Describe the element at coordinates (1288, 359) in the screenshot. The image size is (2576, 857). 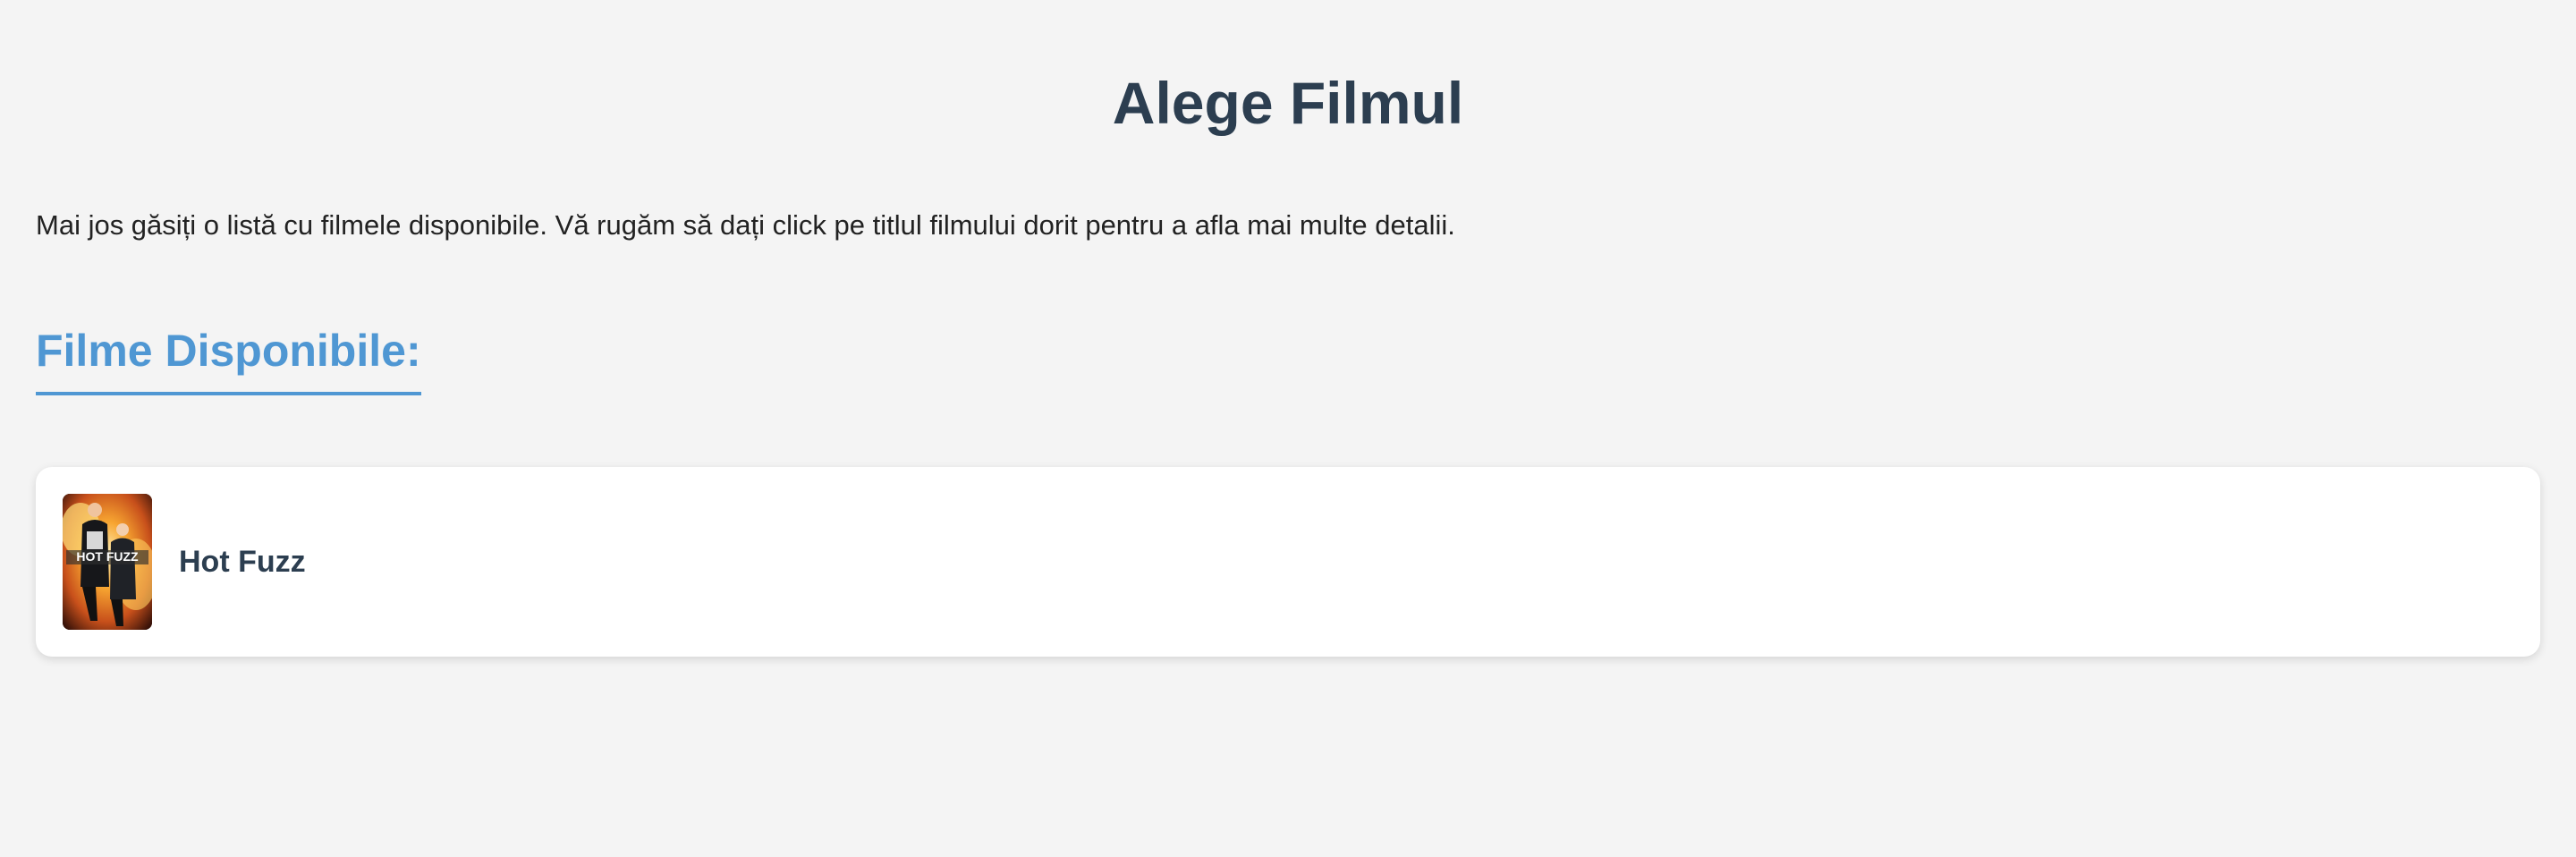
I see `section-heading-container: Filme Disponibile:` at that location.